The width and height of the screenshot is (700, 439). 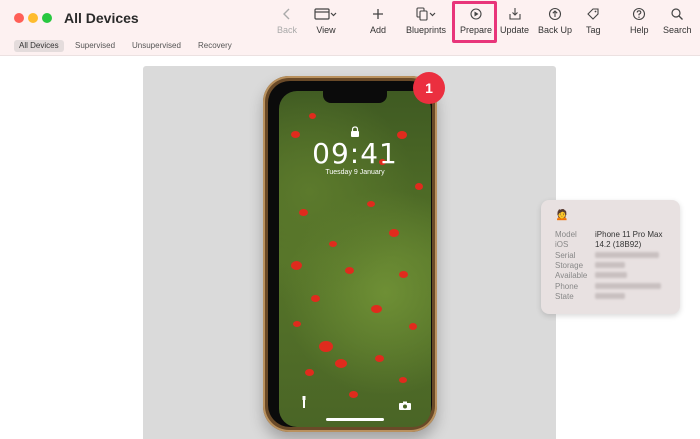 I want to click on filter-unsupervised: Unsupervised, so click(x=156, y=46).